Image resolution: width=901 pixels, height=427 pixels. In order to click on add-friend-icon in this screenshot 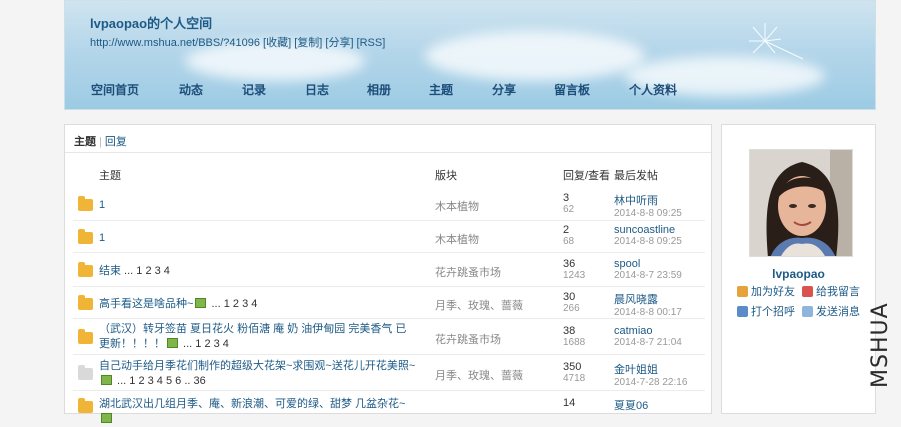, I will do `click(742, 291)`.